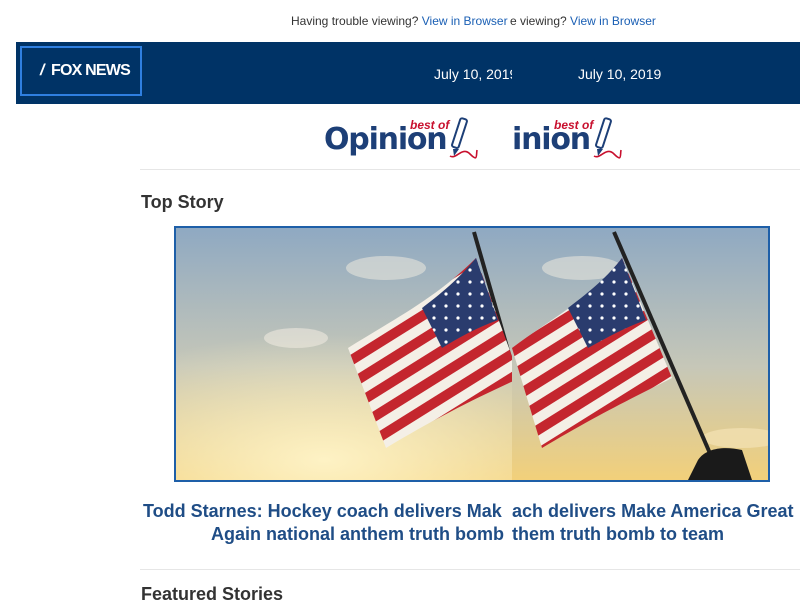 This screenshot has width=800, height=600. Describe the element at coordinates (465, 21) in the screenshot. I see `view-in-browser-link: View in Browser` at that location.